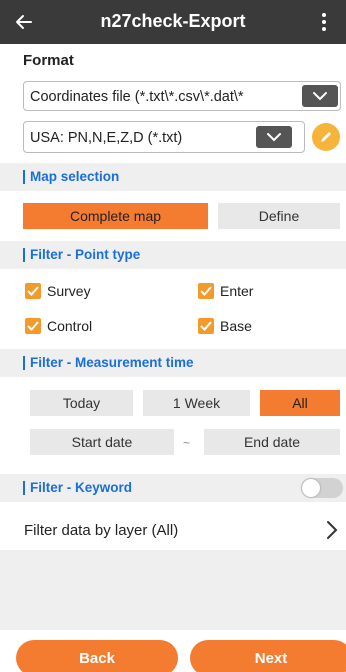 This screenshot has height=672, width=346. What do you see at coordinates (311, 488) in the screenshot?
I see `toggle-knob` at bounding box center [311, 488].